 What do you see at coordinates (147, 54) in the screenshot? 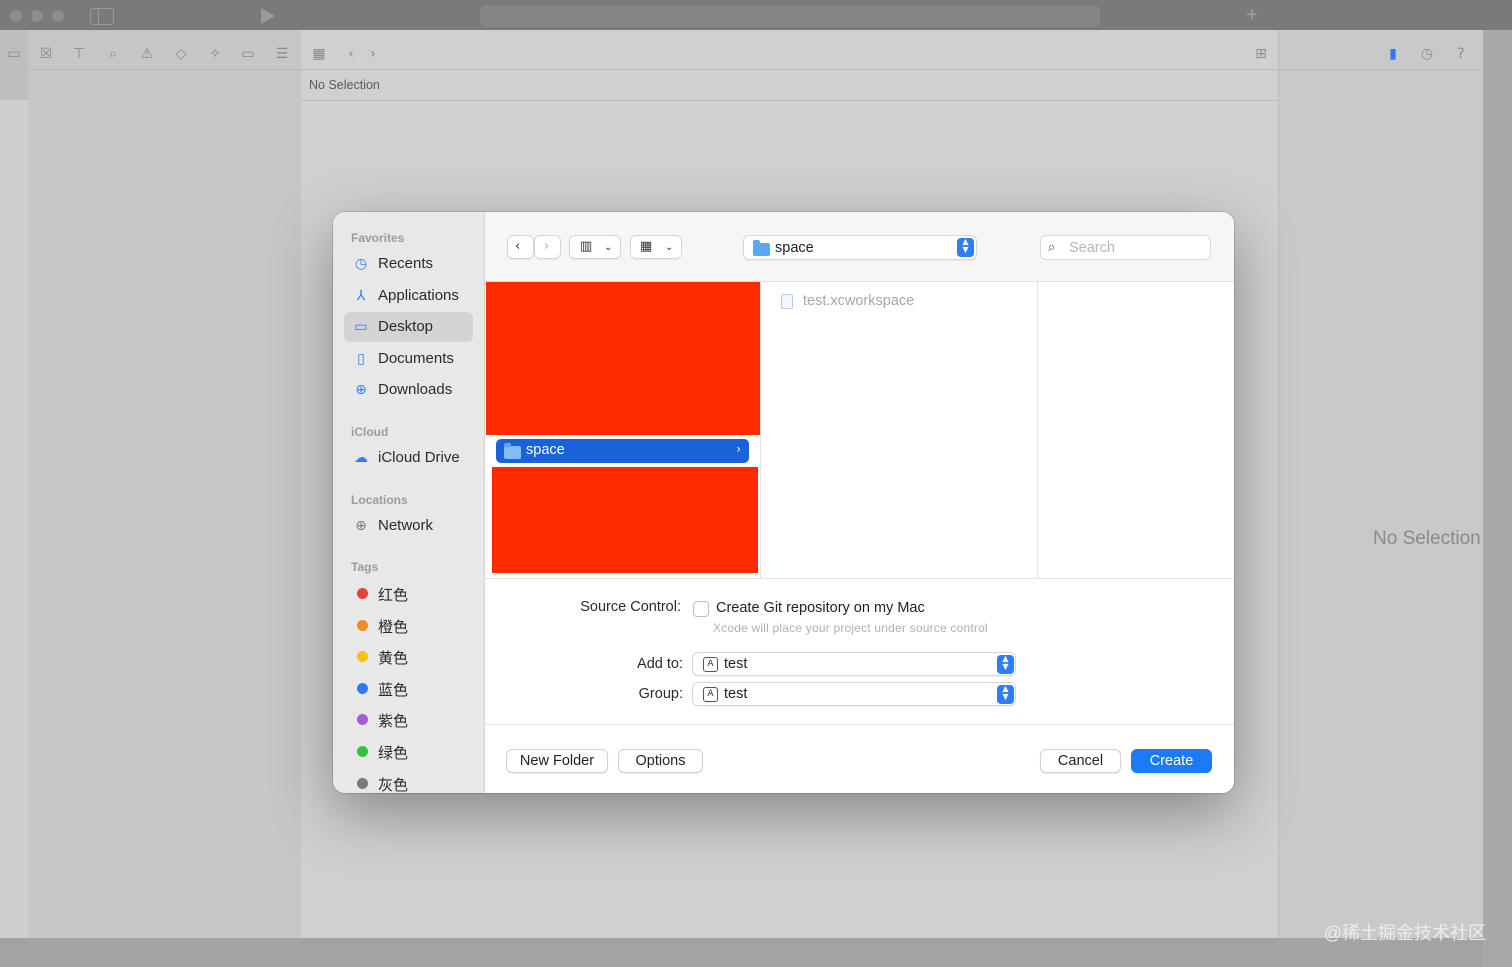
I see `issue-icon: ⚠` at bounding box center [147, 54].